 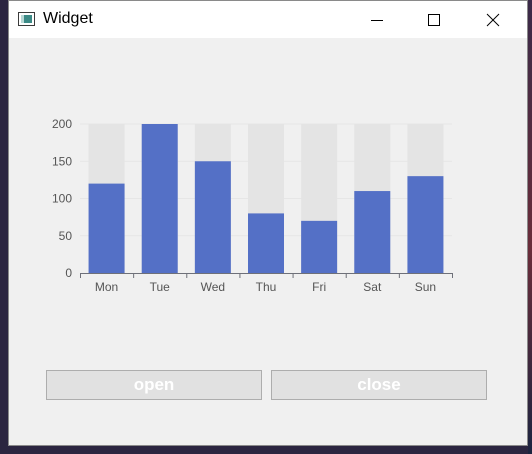 I want to click on y-tick-label: 200, so click(x=62, y=124).